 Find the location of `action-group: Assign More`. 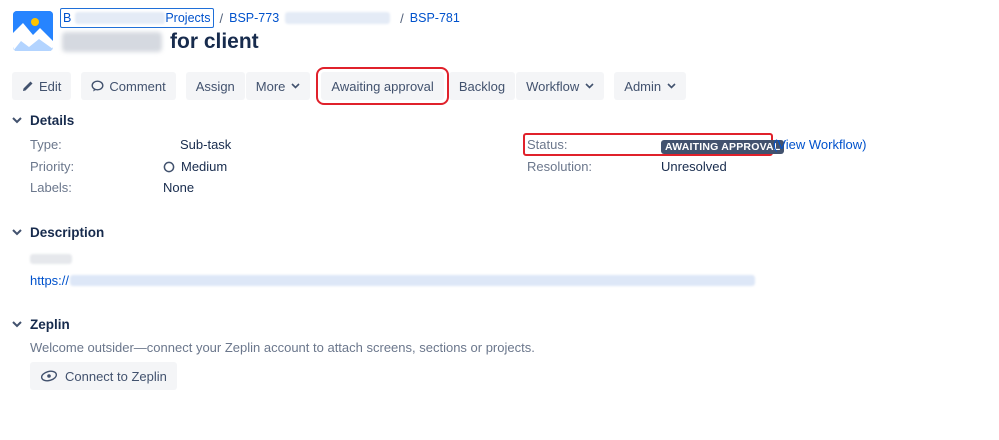

action-group: Assign More is located at coordinates (248, 86).